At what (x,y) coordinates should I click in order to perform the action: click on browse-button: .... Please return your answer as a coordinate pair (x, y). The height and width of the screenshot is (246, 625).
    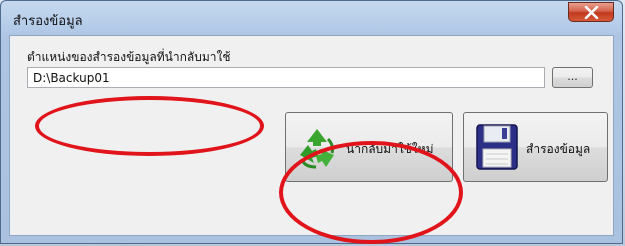
    Looking at the image, I should click on (572, 77).